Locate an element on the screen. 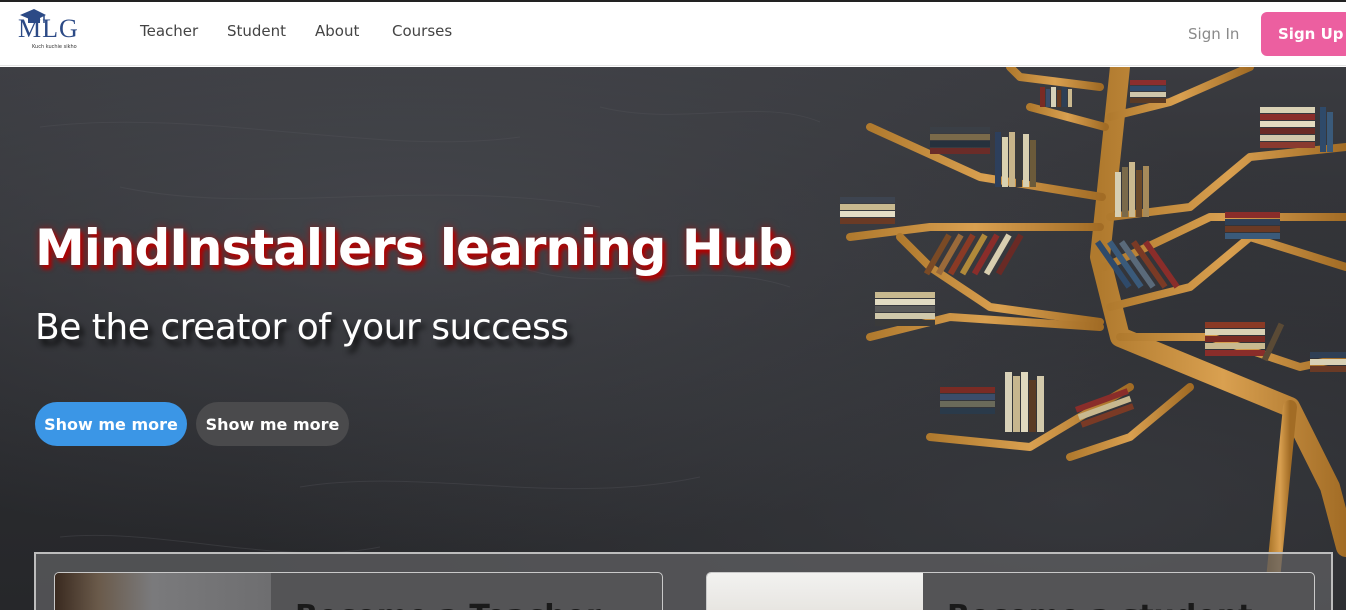 The height and width of the screenshot is (610, 1346). brand-logo: MLG Kuch kuchie sikho is located at coordinates (53, 30).